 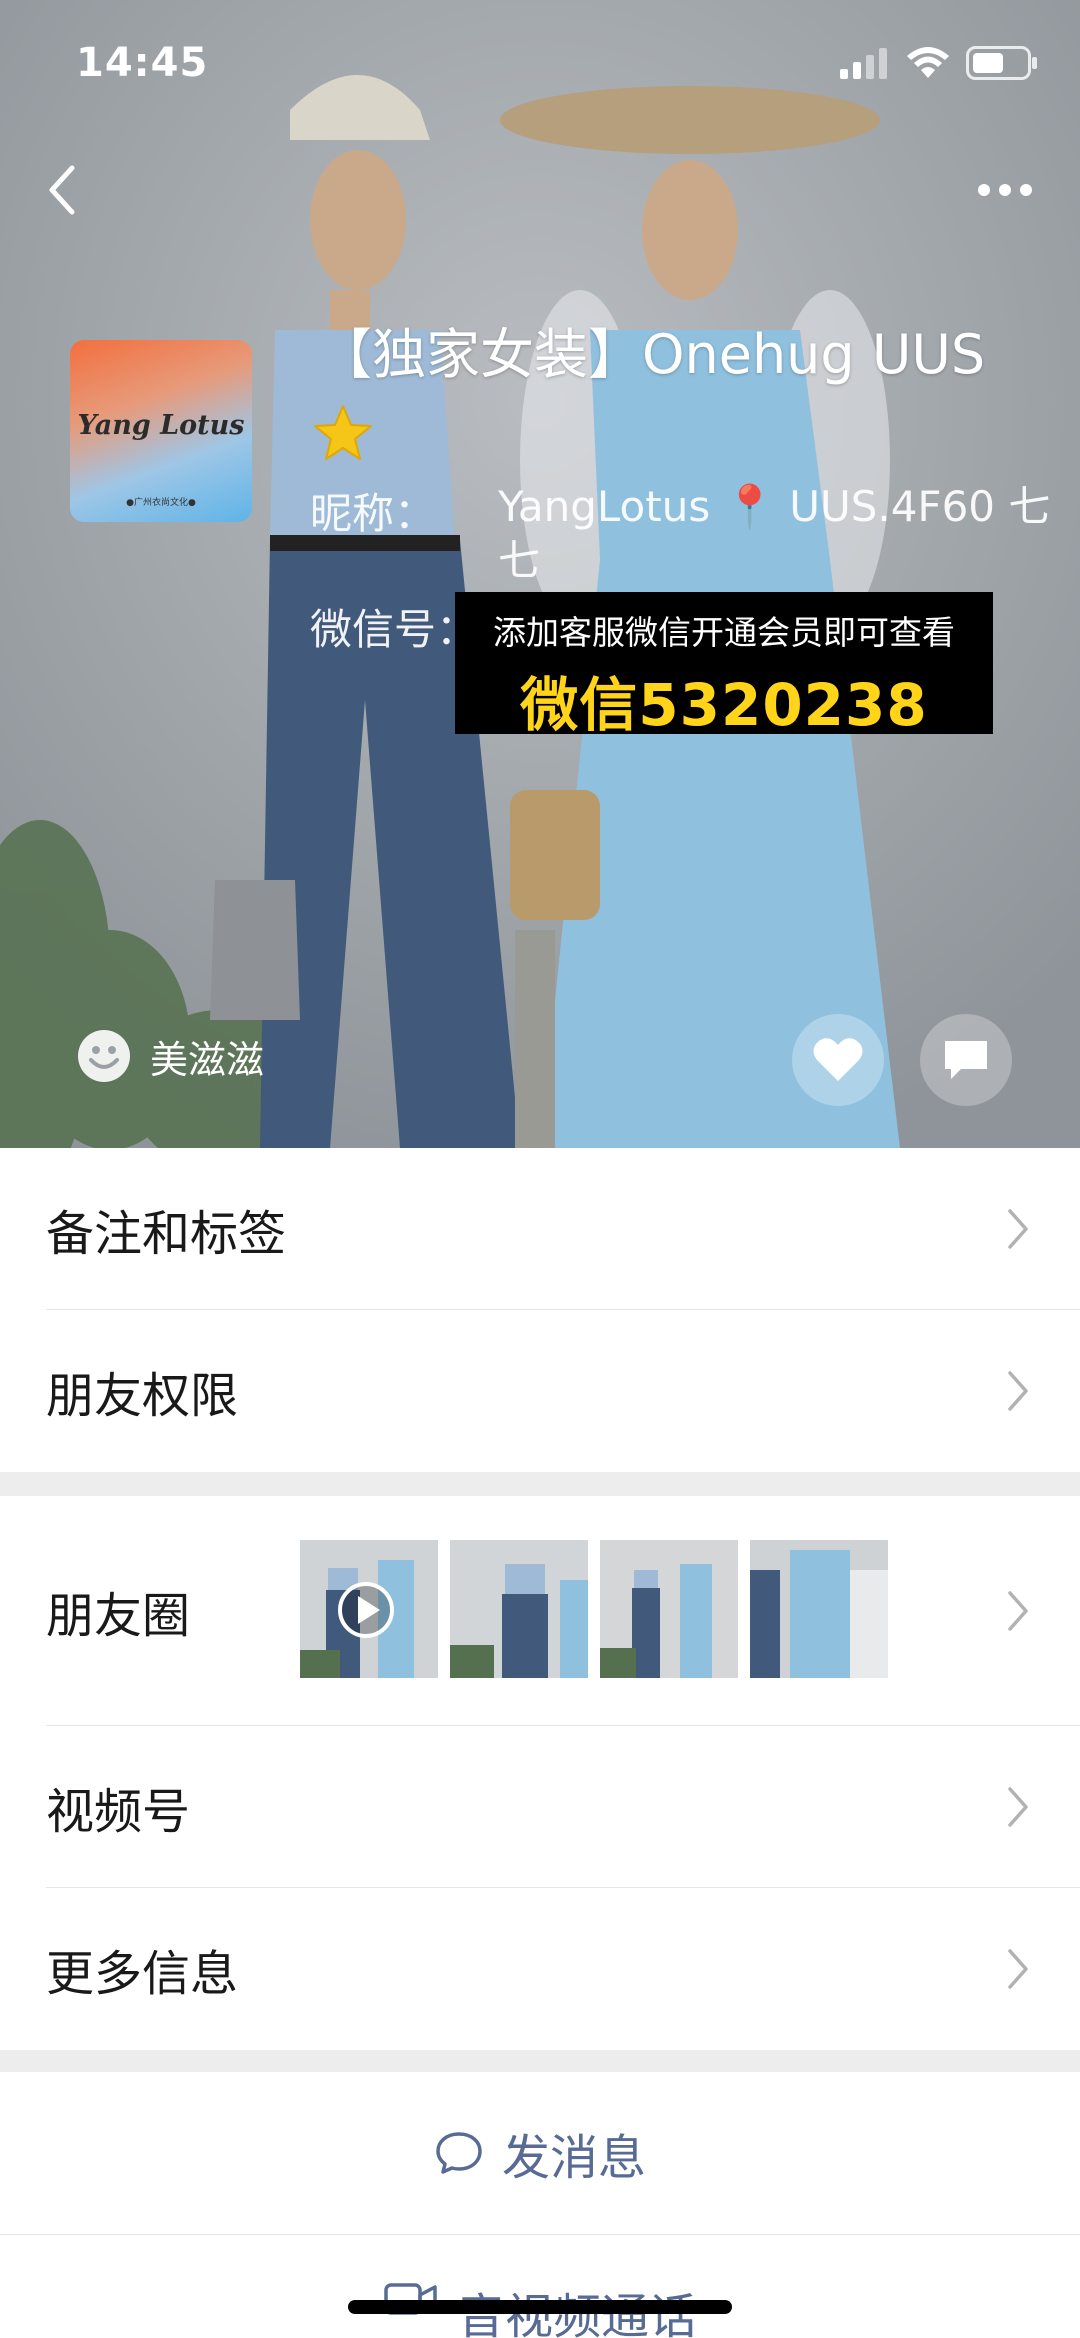 I want to click on more-dots-icon, so click(x=1005, y=190).